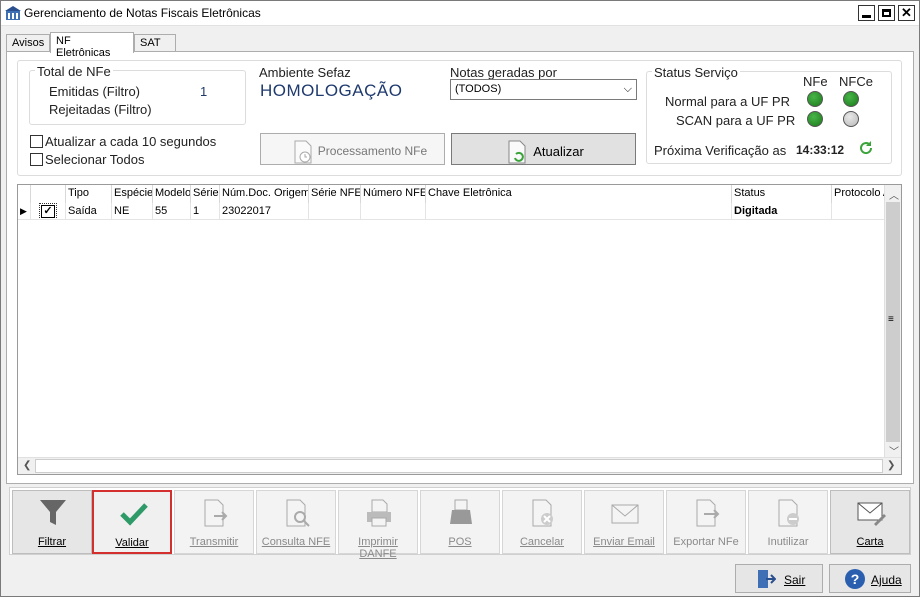  What do you see at coordinates (460, 542) in the screenshot?
I see `pos-label: POS` at bounding box center [460, 542].